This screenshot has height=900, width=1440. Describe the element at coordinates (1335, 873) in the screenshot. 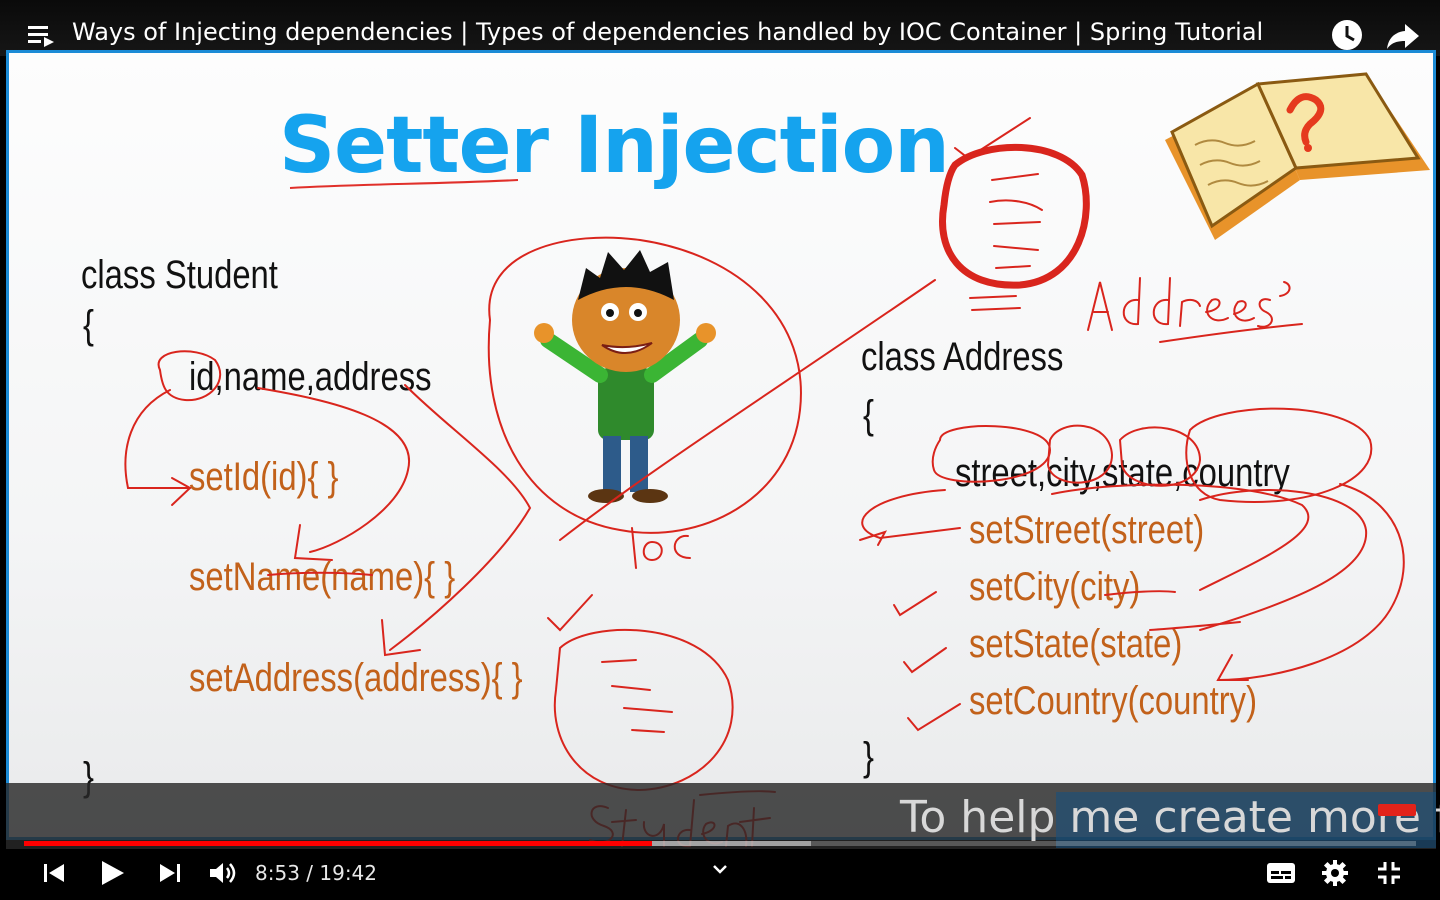

I see `settings-icon` at that location.